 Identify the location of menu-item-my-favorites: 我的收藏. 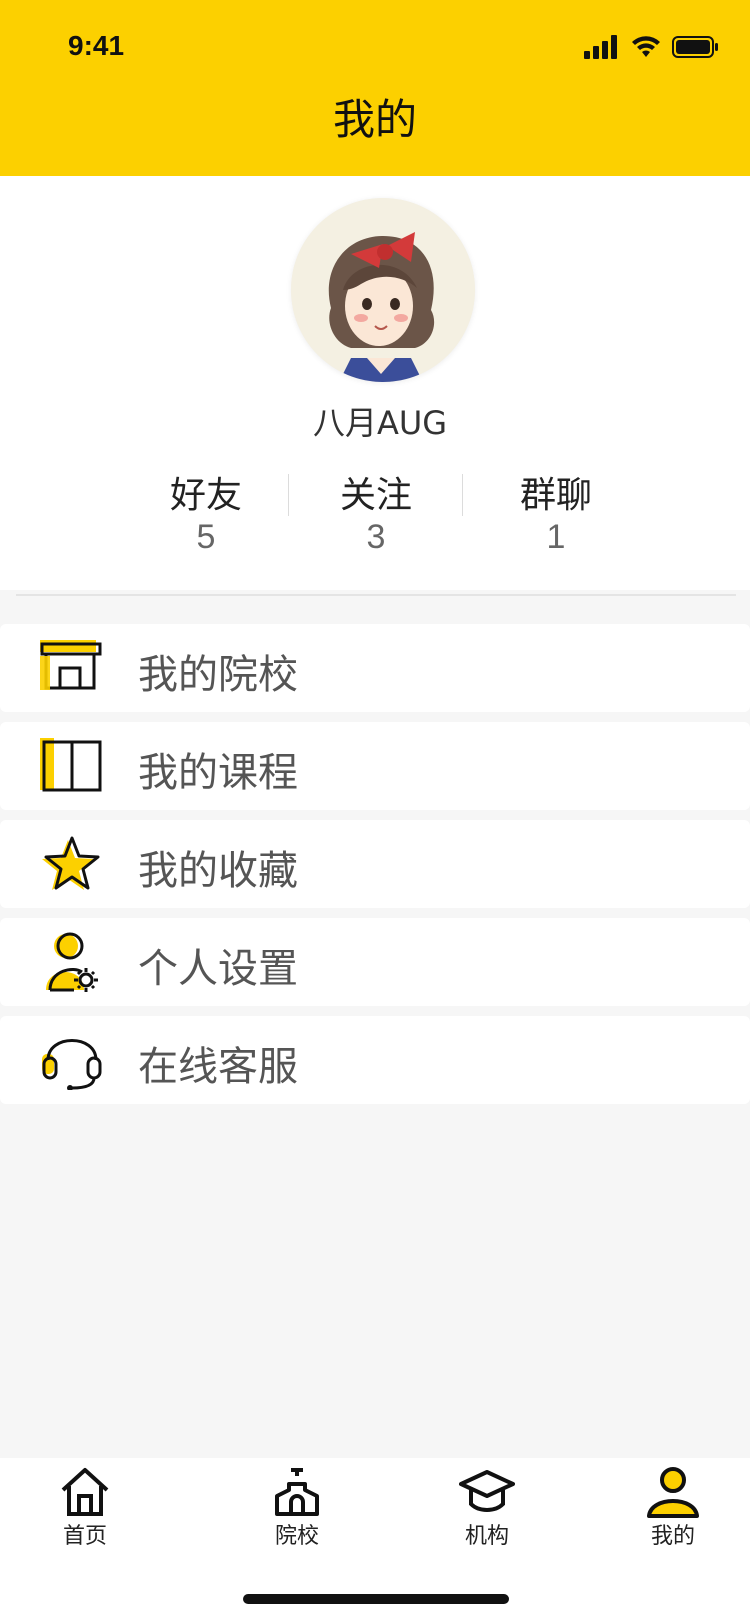
(375, 864).